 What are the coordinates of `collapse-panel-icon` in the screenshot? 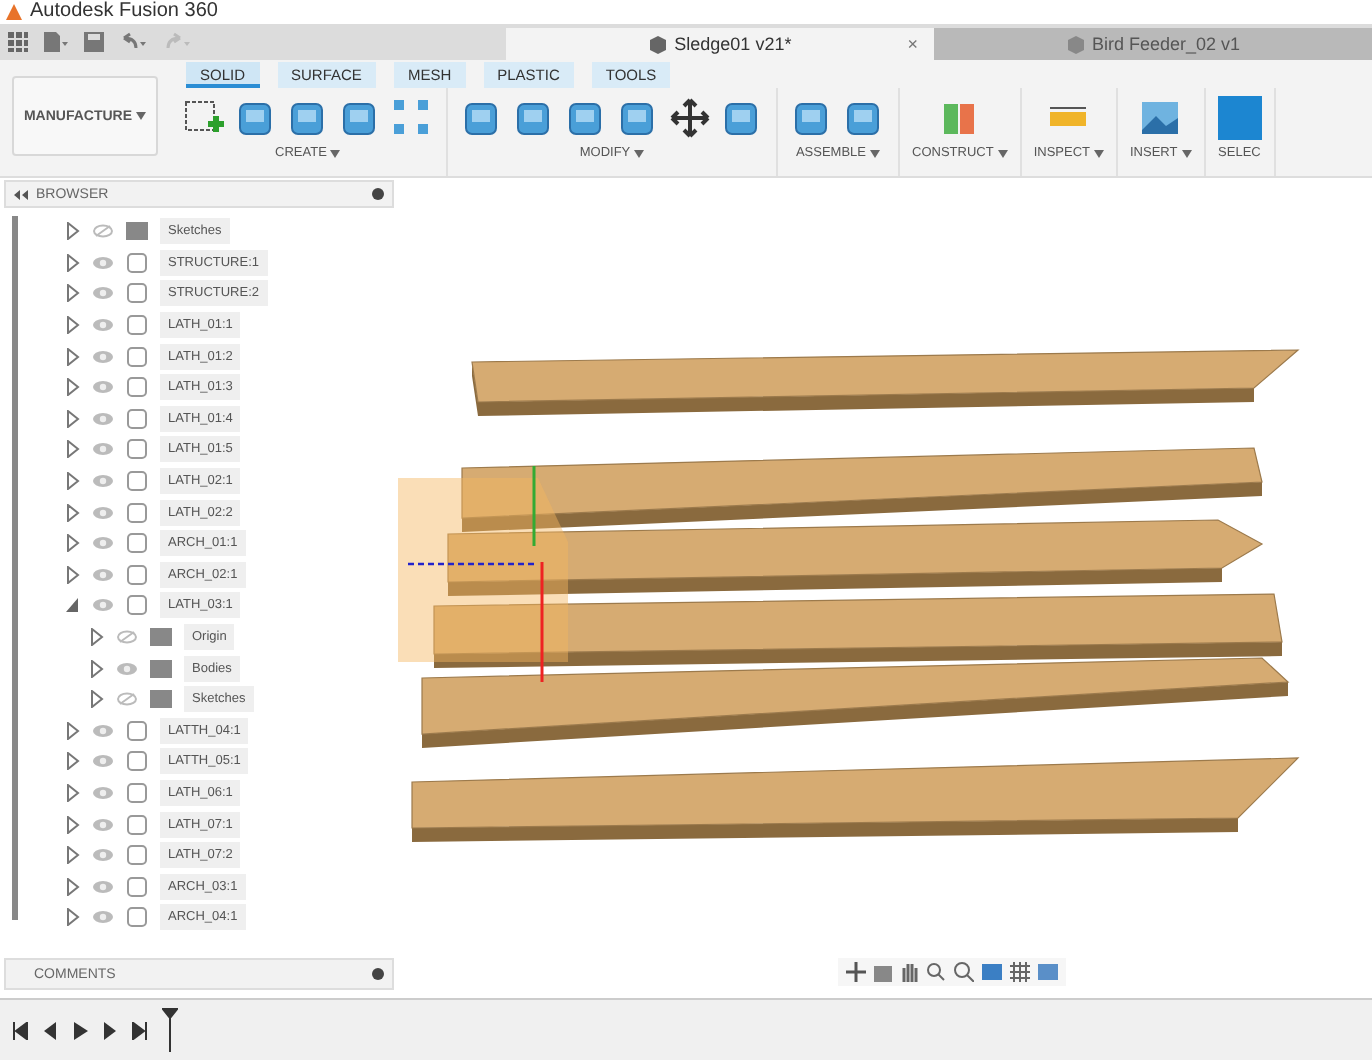 It's located at (21, 194).